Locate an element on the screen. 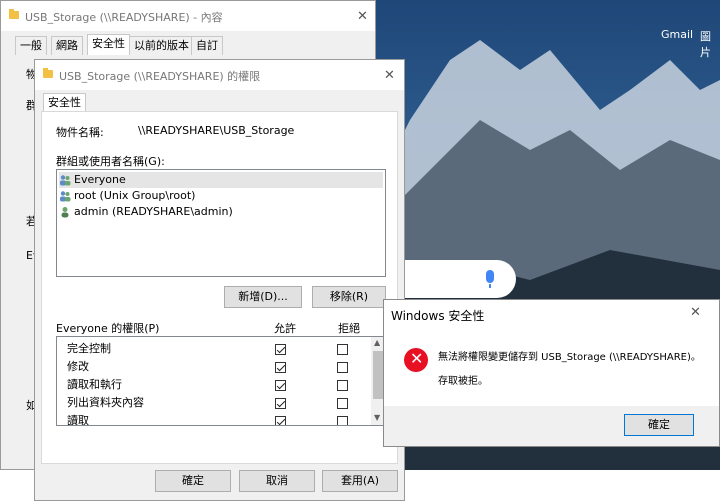 The image size is (720, 501). list-item: Everyone is located at coordinates (221, 180).